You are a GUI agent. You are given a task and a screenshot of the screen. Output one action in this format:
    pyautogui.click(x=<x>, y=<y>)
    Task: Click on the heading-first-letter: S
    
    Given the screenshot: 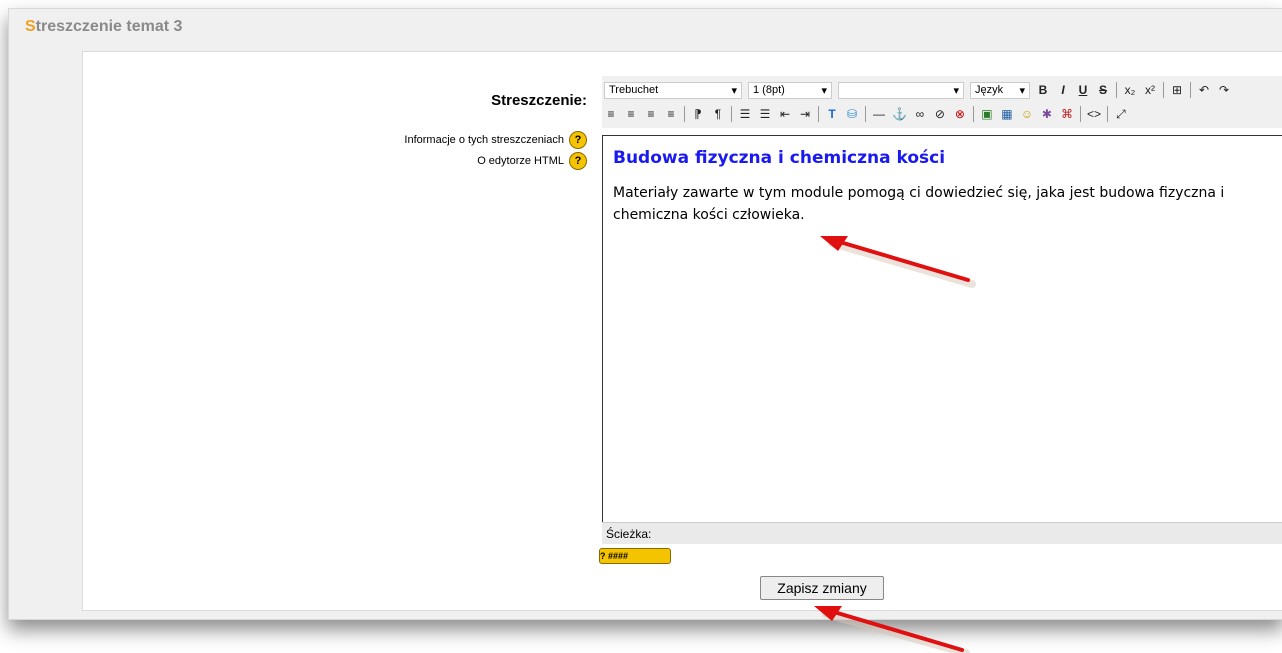 What is the action you would take?
    pyautogui.click(x=30, y=26)
    